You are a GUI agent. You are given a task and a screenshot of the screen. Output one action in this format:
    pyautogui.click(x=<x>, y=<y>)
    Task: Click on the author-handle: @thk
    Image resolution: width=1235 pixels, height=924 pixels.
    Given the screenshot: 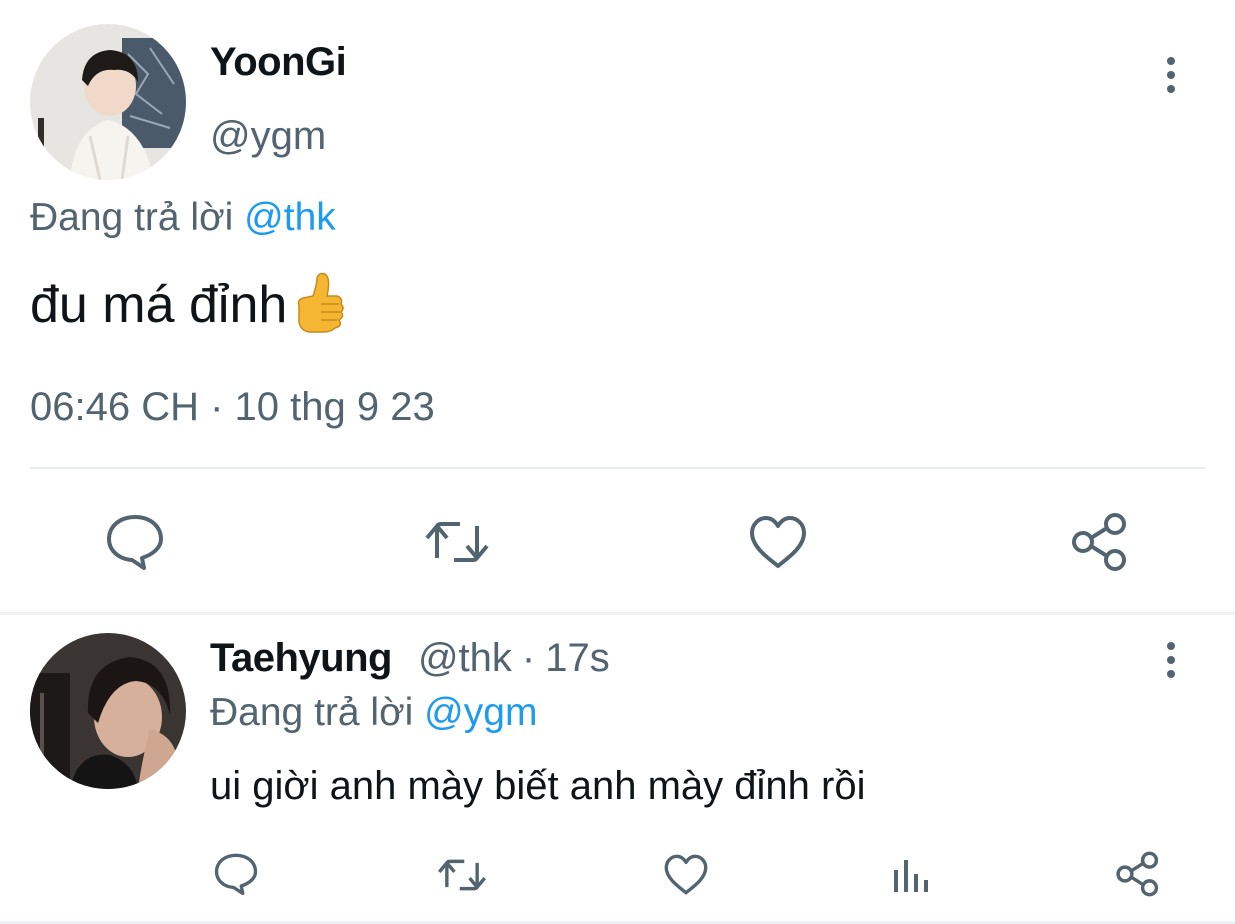 What is the action you would take?
    pyautogui.click(x=465, y=658)
    